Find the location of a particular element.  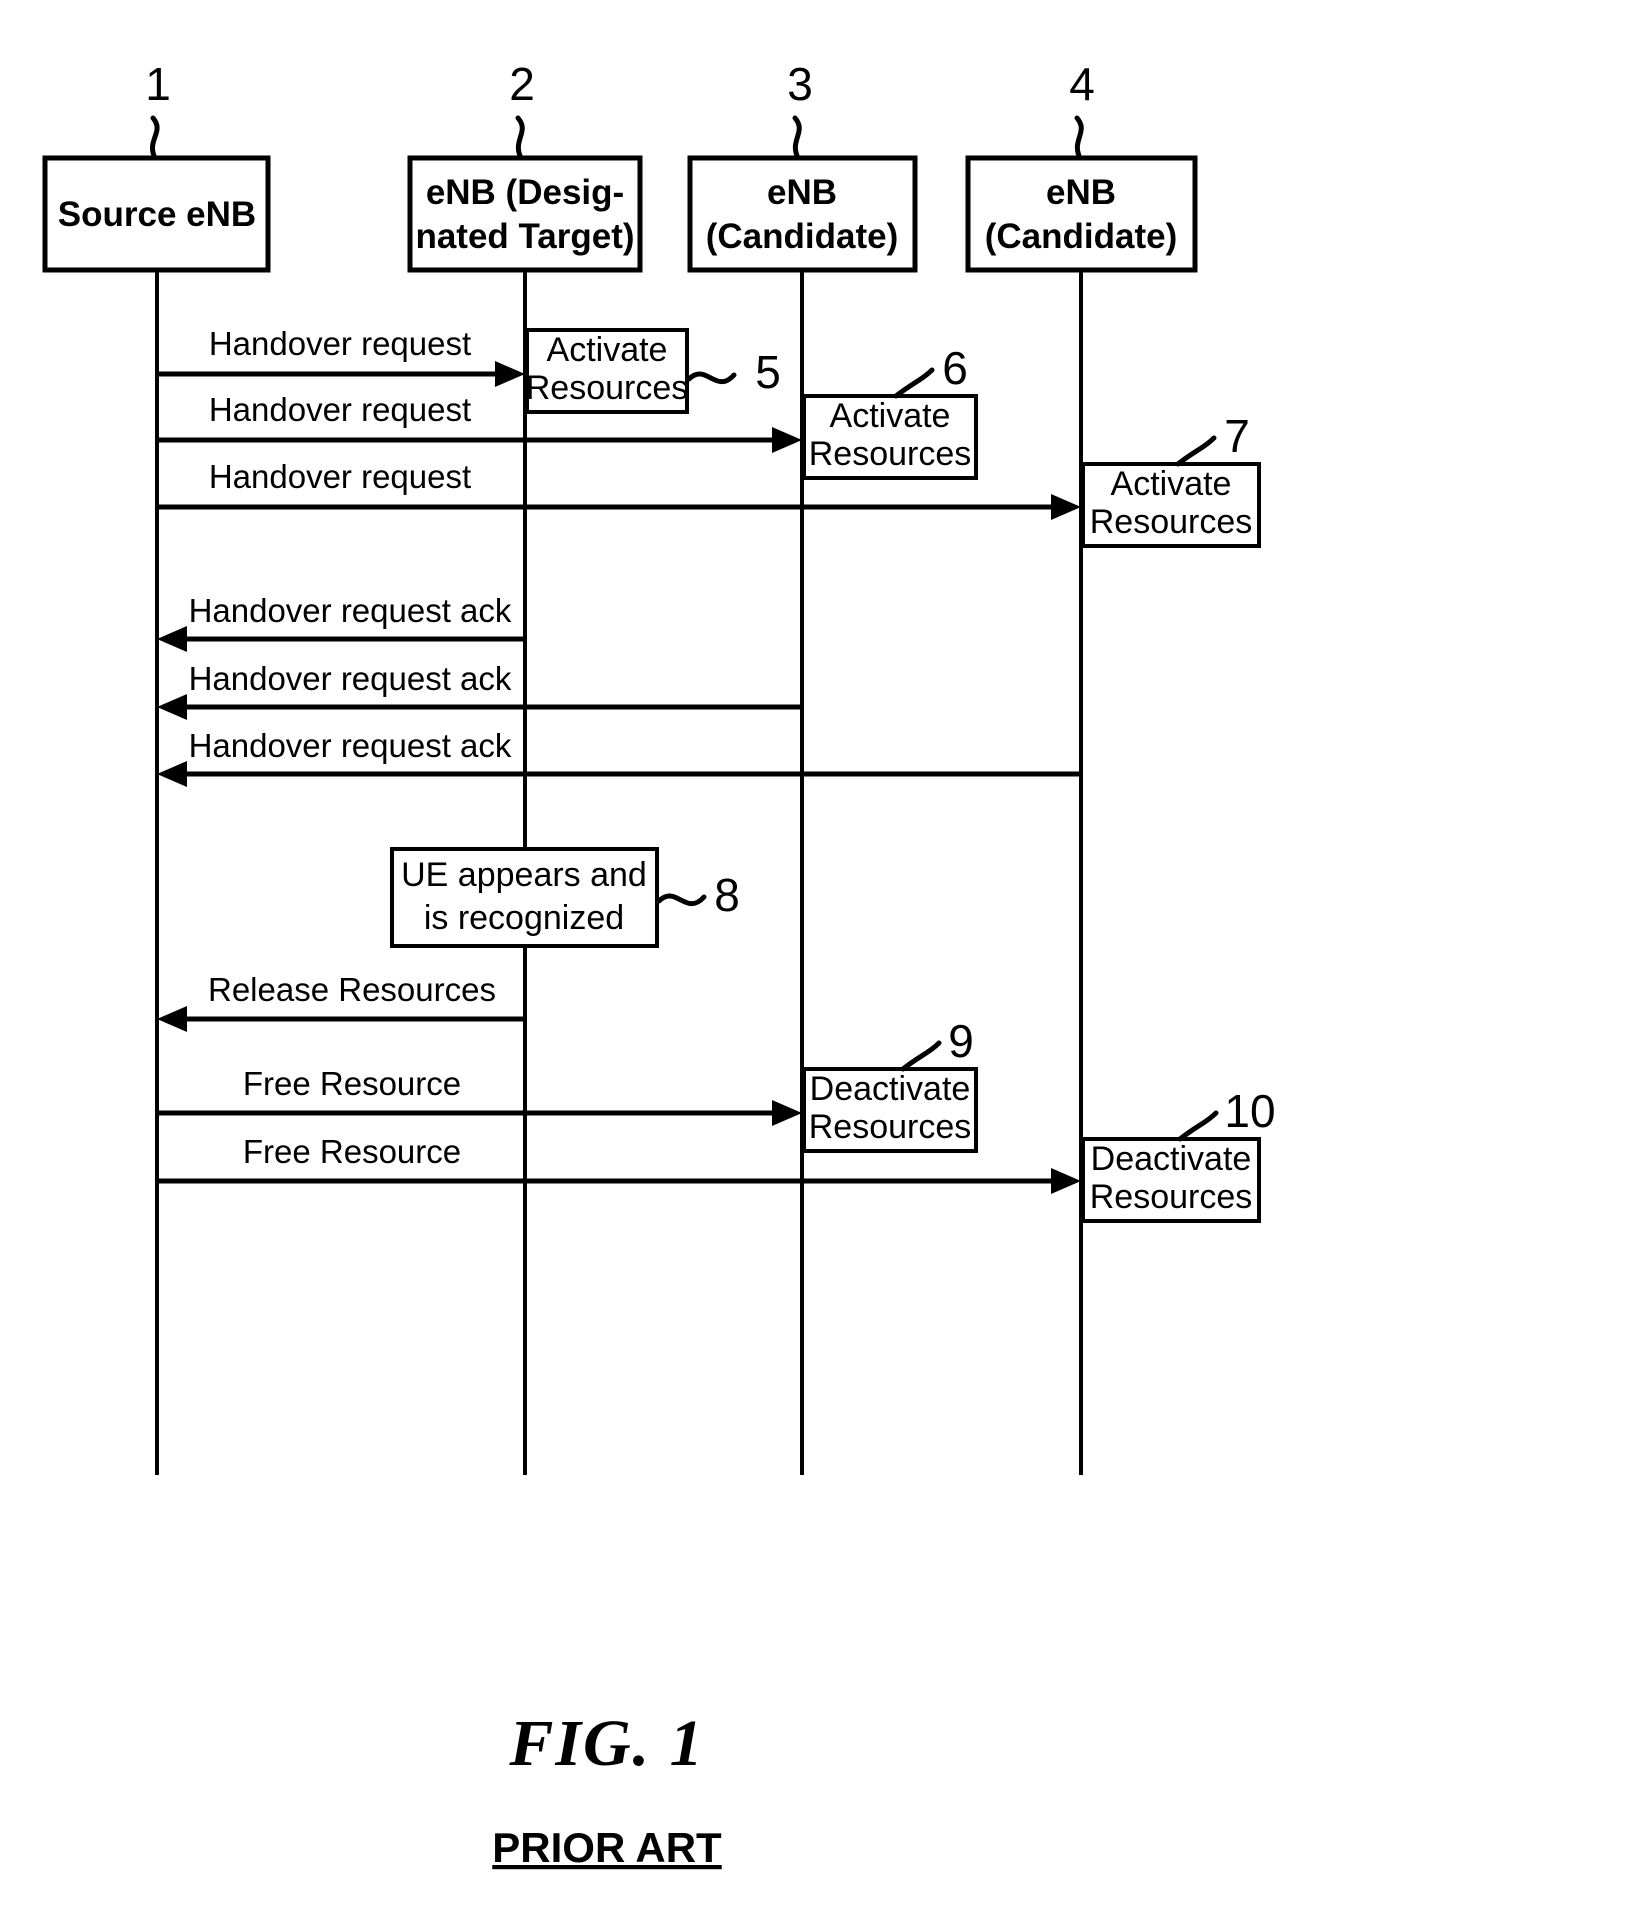

message-5-label: Handover request ack is located at coordinates (350, 678).